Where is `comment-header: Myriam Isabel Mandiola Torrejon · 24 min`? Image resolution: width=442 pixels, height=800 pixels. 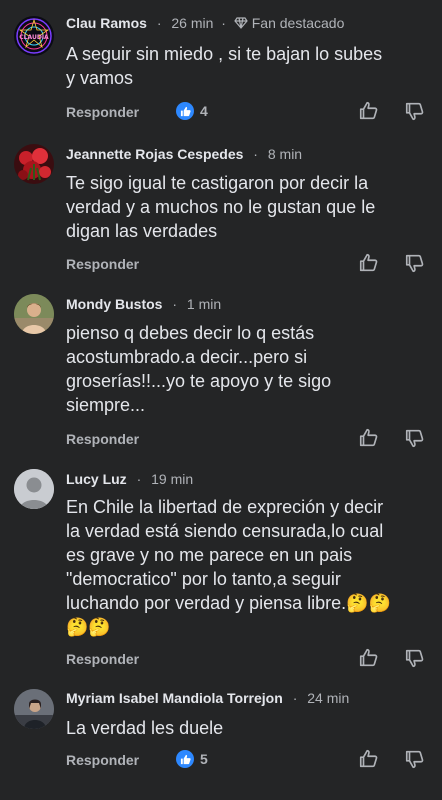 comment-header: Myriam Isabel Mandiola Torrejon · 24 min is located at coordinates (207, 698).